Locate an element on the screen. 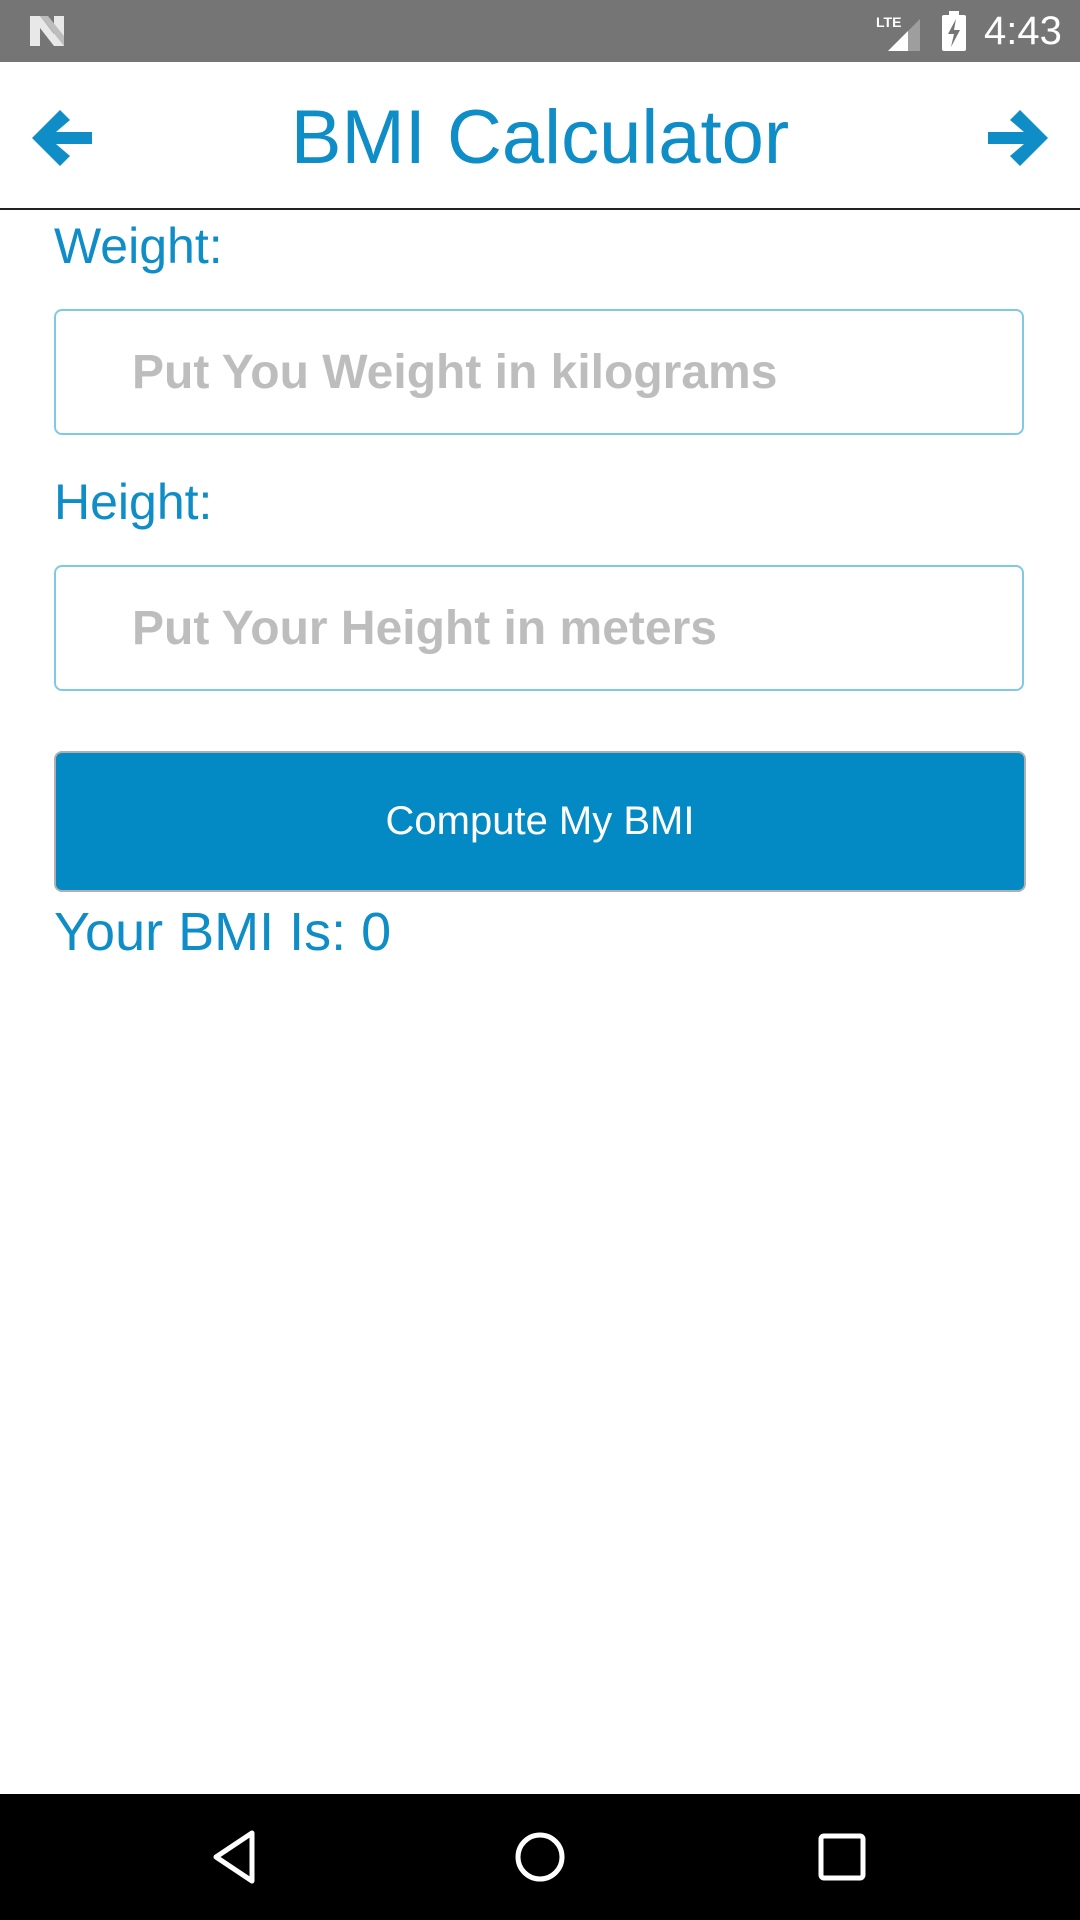 The height and width of the screenshot is (1920, 1080). n-logo-icon is located at coordinates (47, 31).